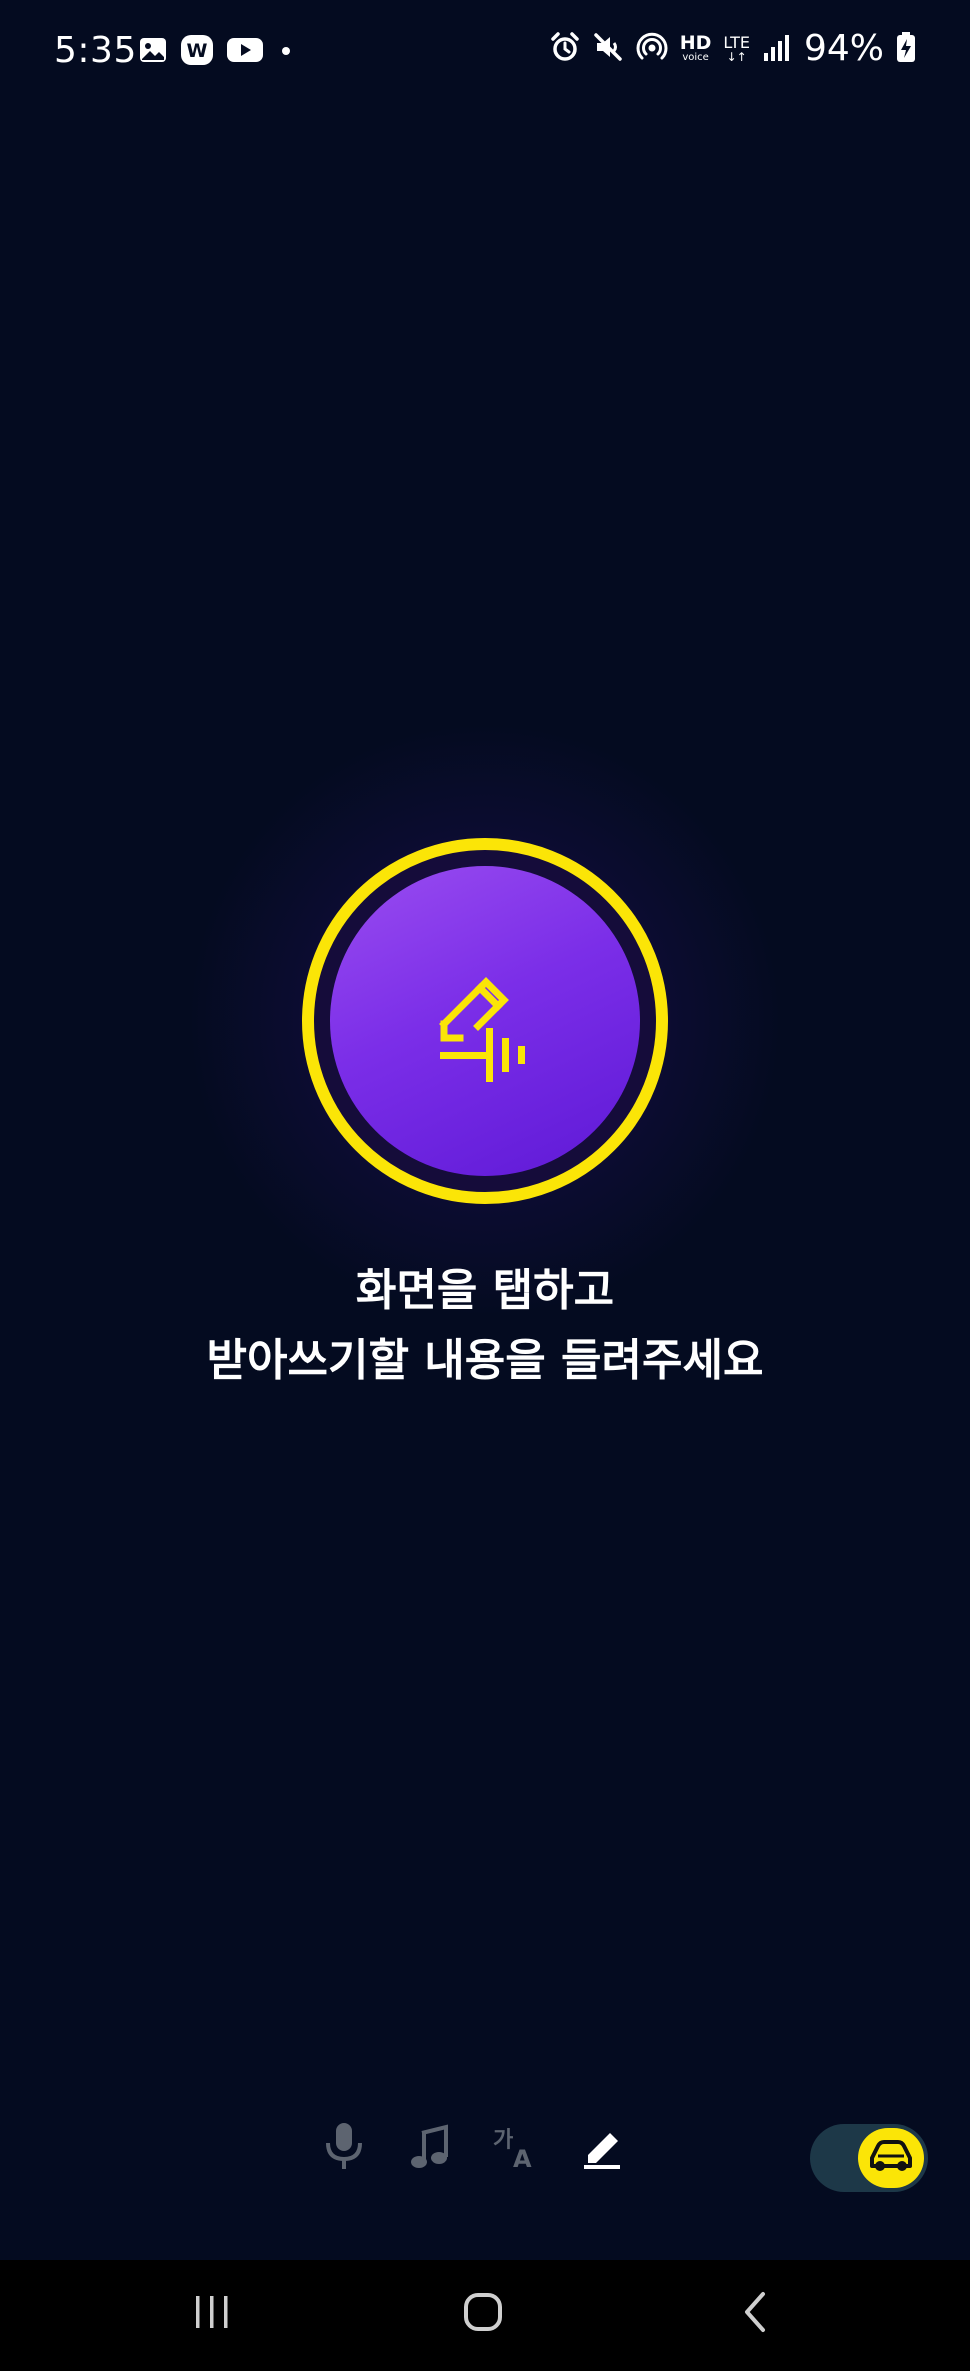 The width and height of the screenshot is (970, 2371). I want to click on mic-icon, so click(344, 2148).